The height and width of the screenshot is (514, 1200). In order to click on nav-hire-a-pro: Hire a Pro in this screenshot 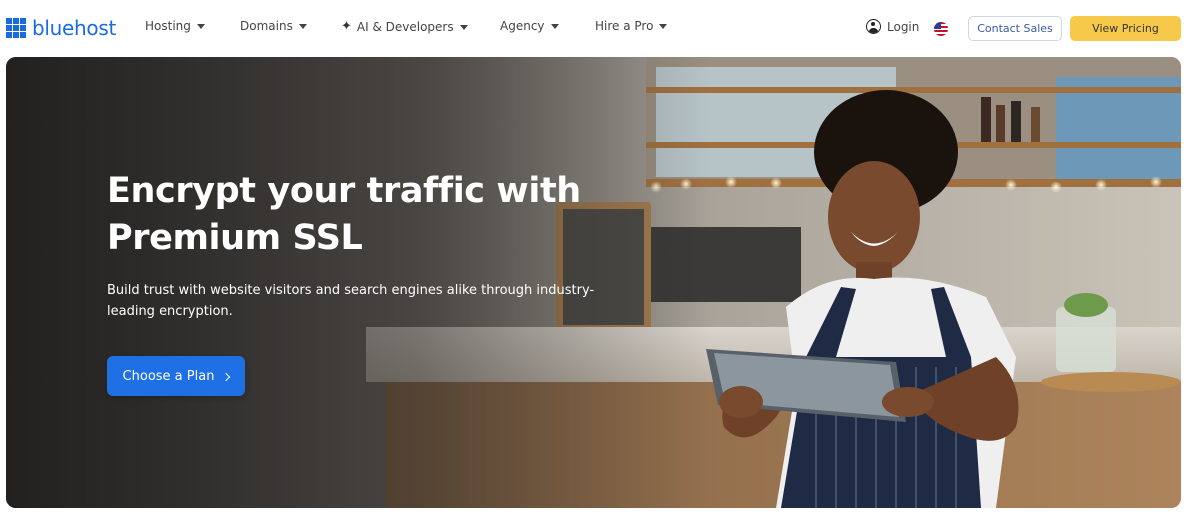, I will do `click(631, 26)`.